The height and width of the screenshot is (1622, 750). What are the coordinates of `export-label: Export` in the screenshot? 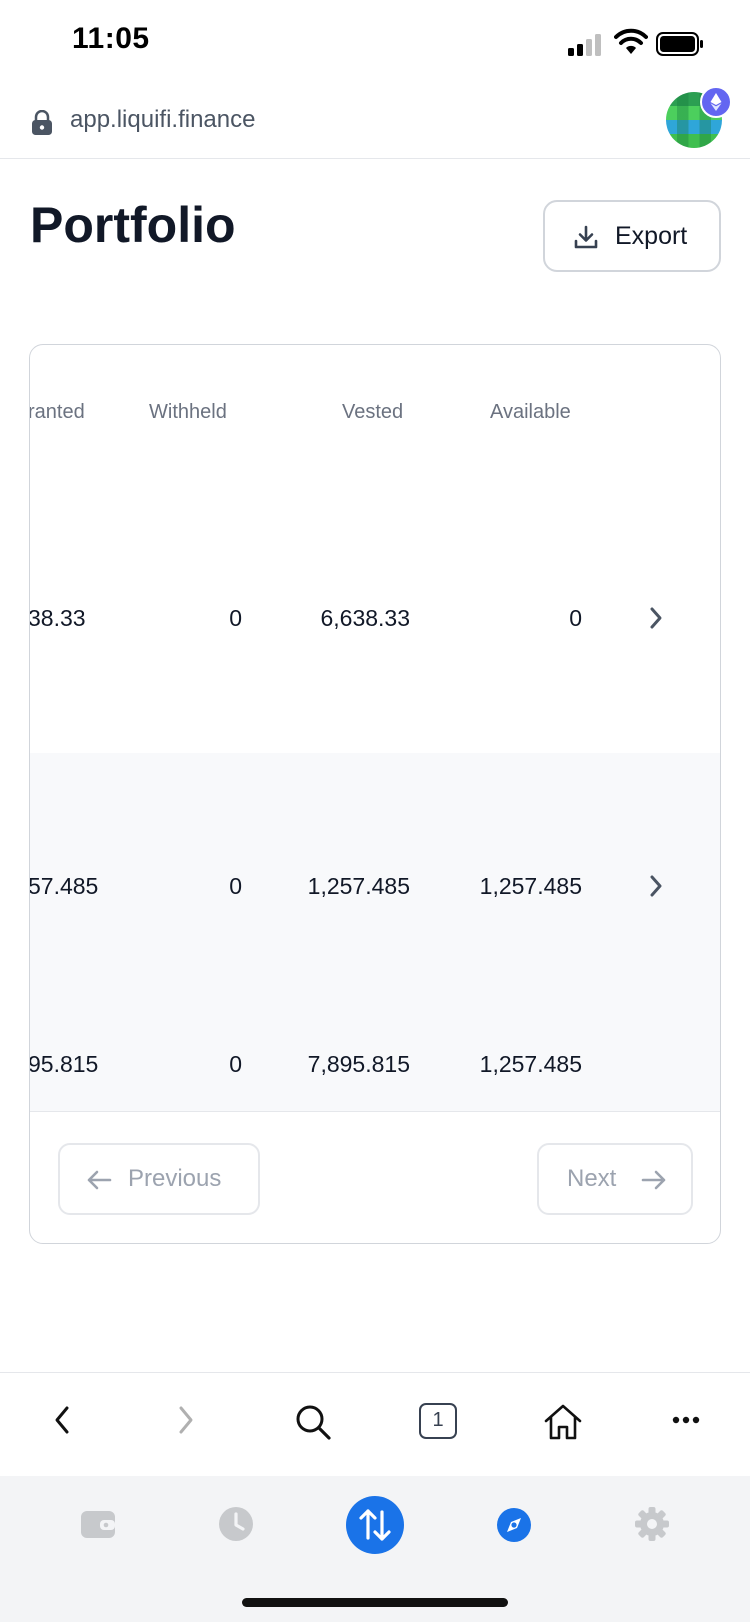 It's located at (651, 236).